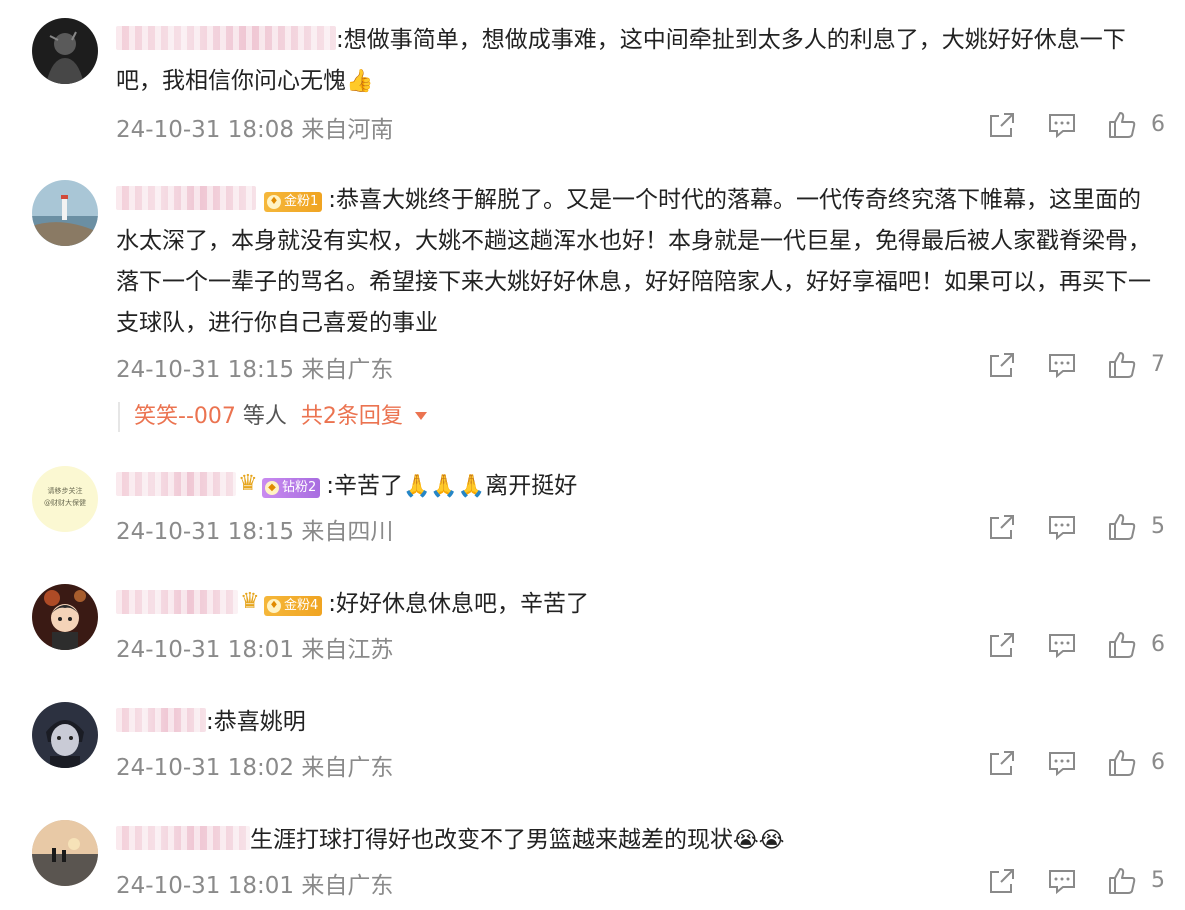 Image resolution: width=1185 pixels, height=910 pixels. What do you see at coordinates (636, 840) in the screenshot?
I see `comment-text: 生涯打球打得好也改变不了男篮越来越差的现状😭😭` at bounding box center [636, 840].